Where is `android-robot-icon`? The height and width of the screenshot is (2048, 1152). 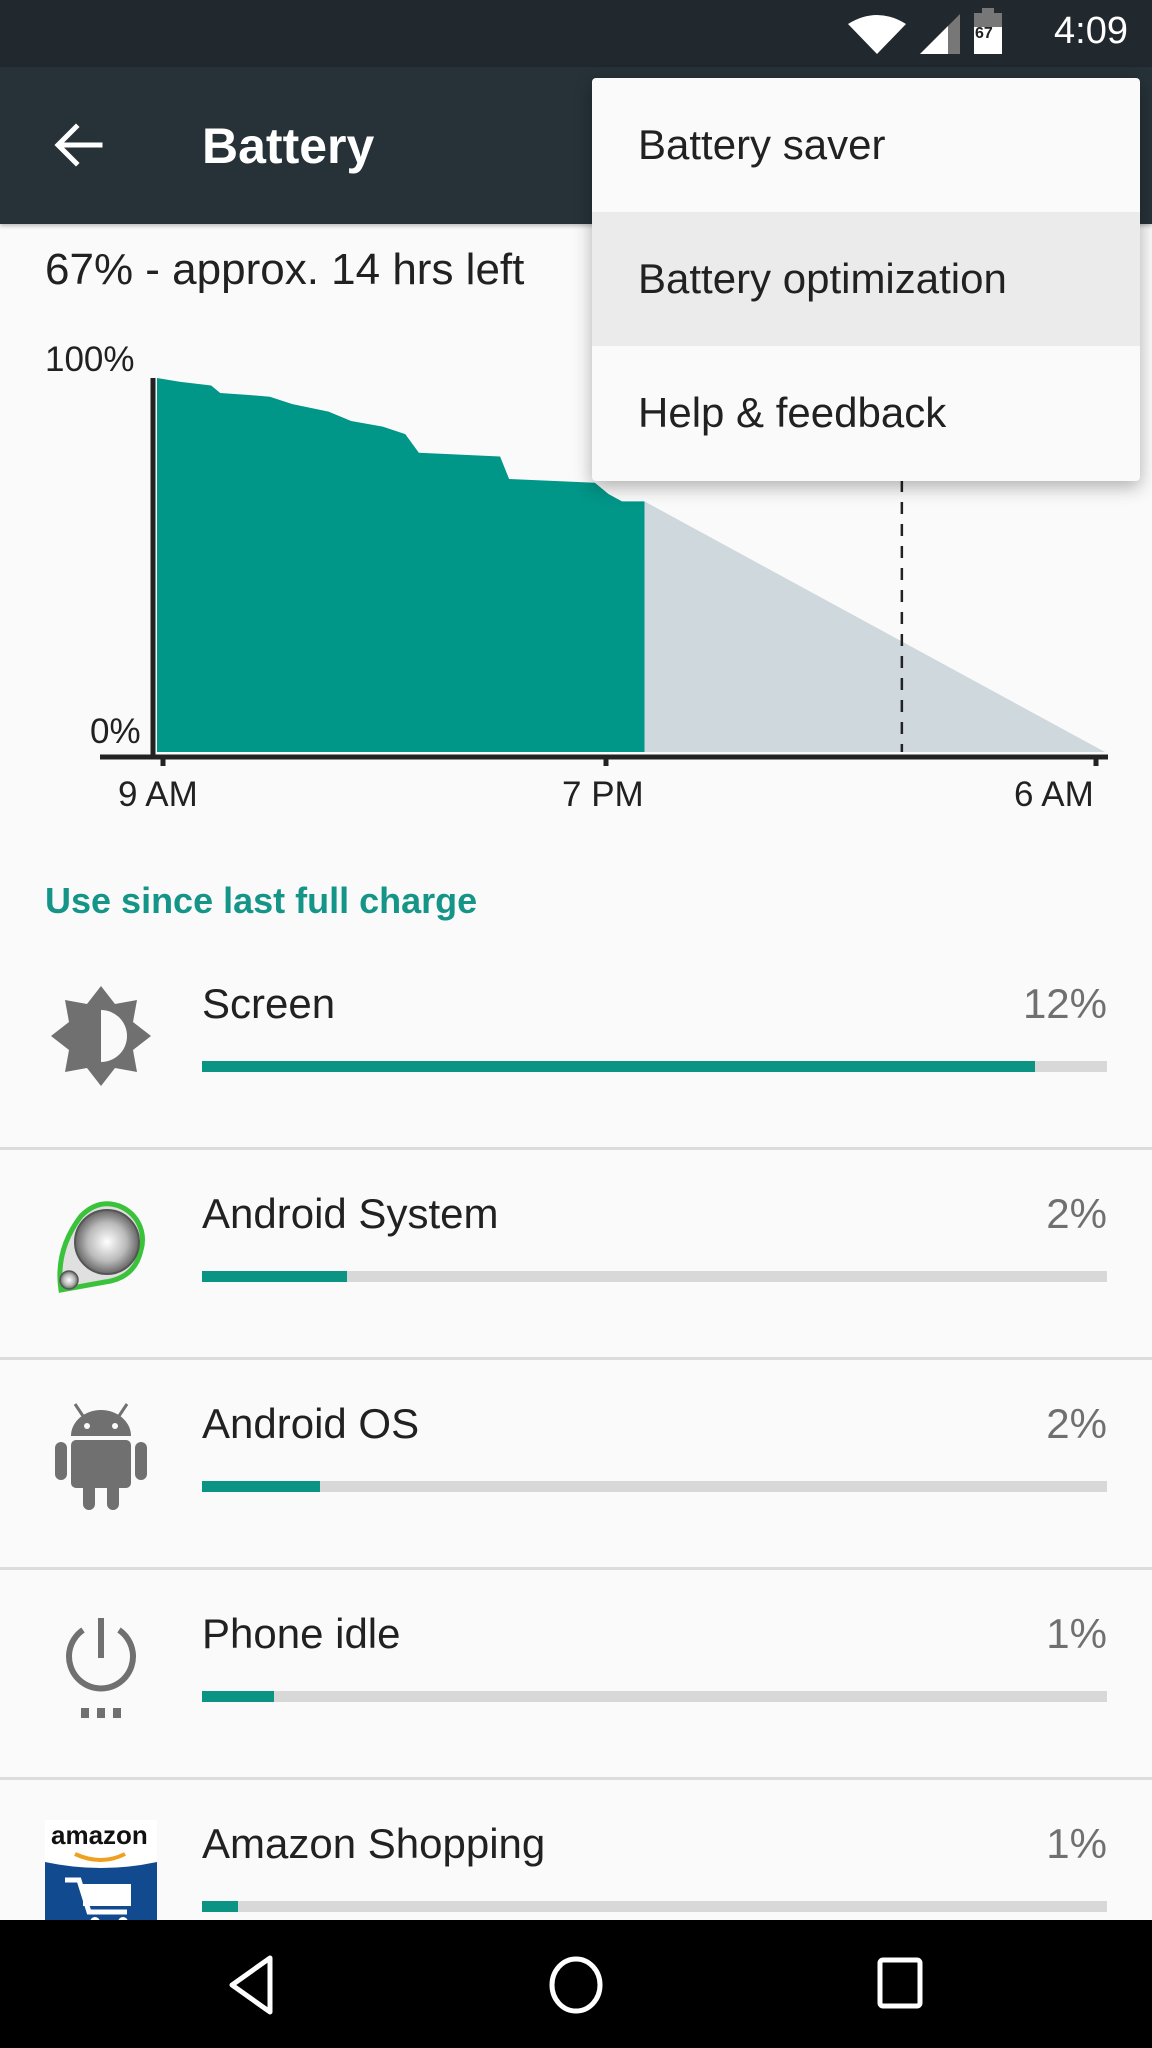
android-robot-icon is located at coordinates (101, 1456).